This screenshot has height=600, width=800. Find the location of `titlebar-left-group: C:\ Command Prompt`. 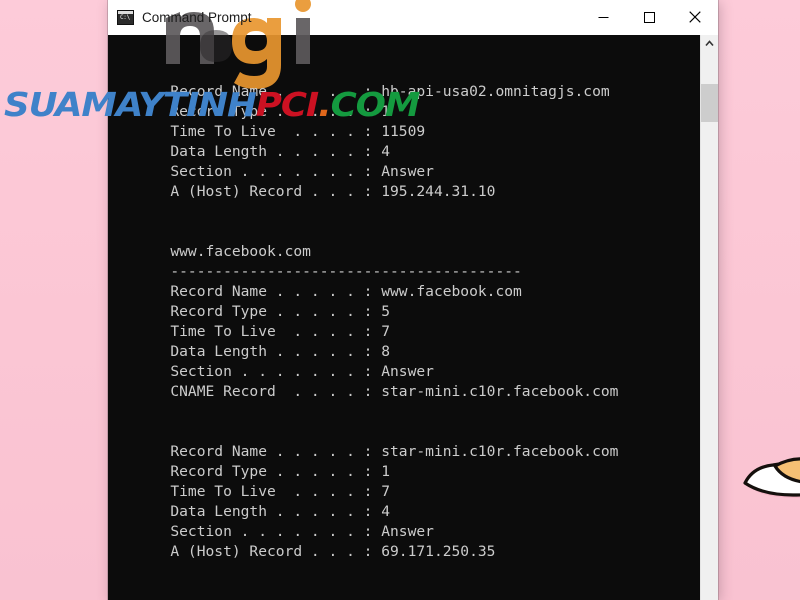

titlebar-left-group: C:\ Command Prompt is located at coordinates (180, 17).